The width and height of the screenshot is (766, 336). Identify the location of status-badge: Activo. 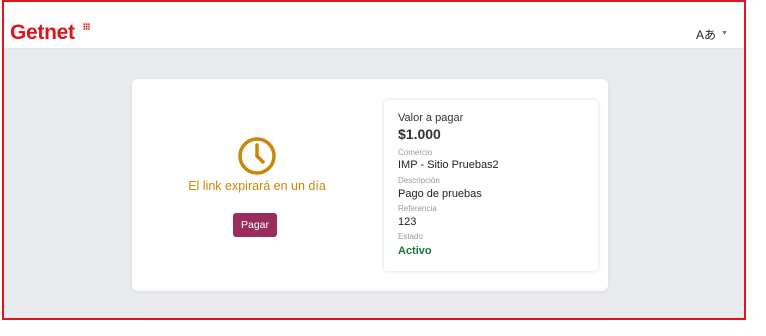
(415, 251).